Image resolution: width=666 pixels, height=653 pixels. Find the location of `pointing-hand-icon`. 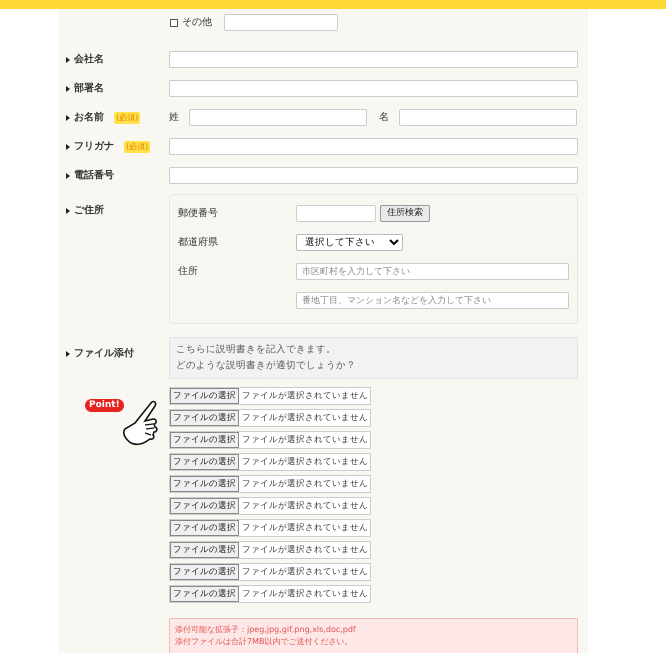

pointing-hand-icon is located at coordinates (140, 423).